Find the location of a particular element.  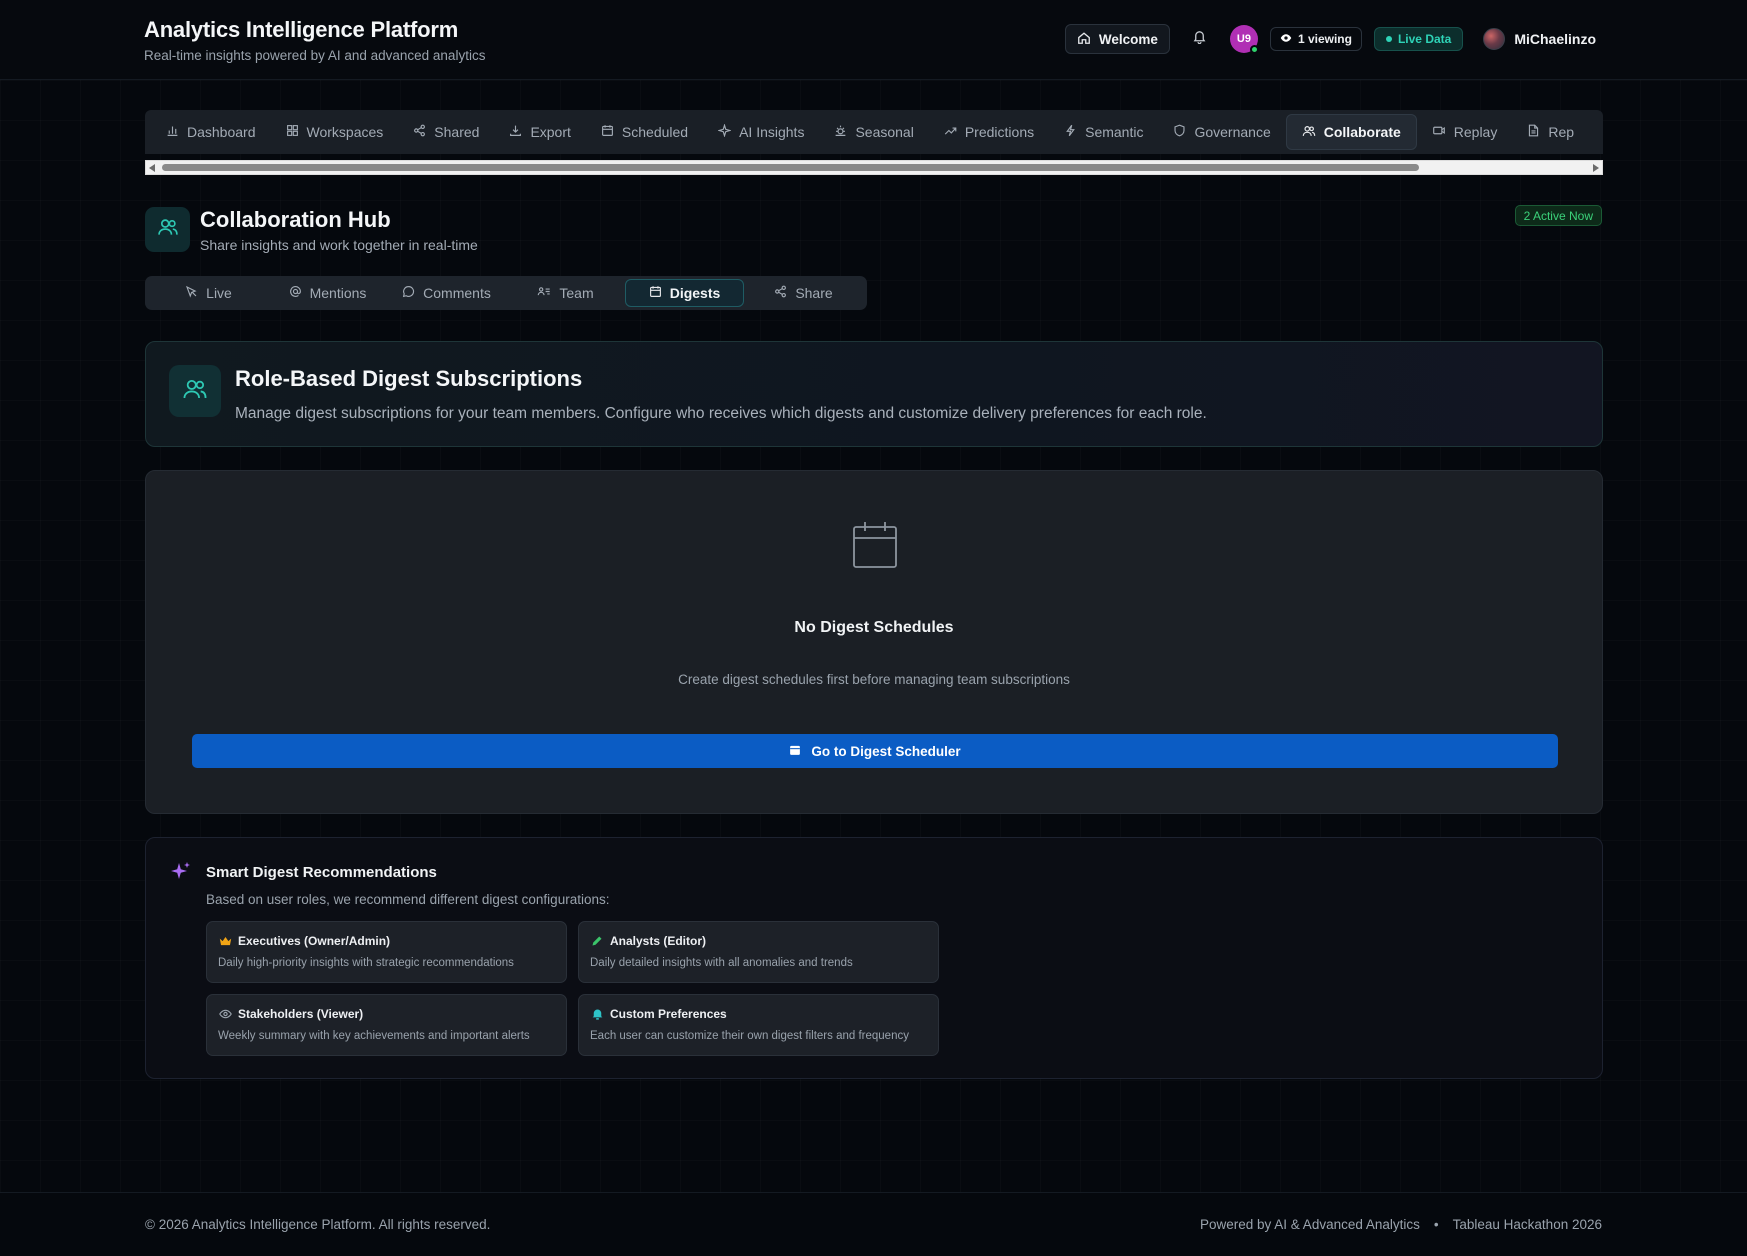

footer-powered: Powered by AI & Advanced Analytics is located at coordinates (1310, 1224).